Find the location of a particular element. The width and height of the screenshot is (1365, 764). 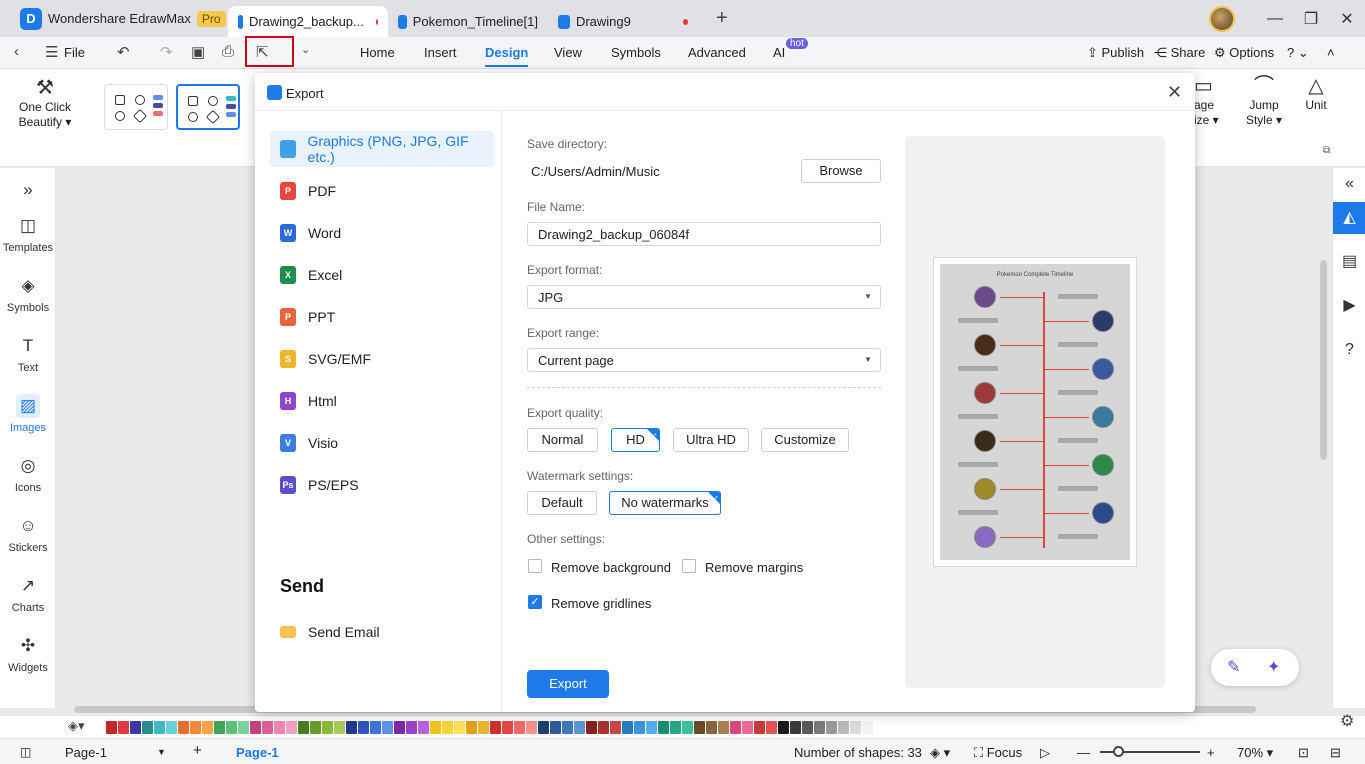

collapse-right-panel-icon: « is located at coordinates (1349, 184).